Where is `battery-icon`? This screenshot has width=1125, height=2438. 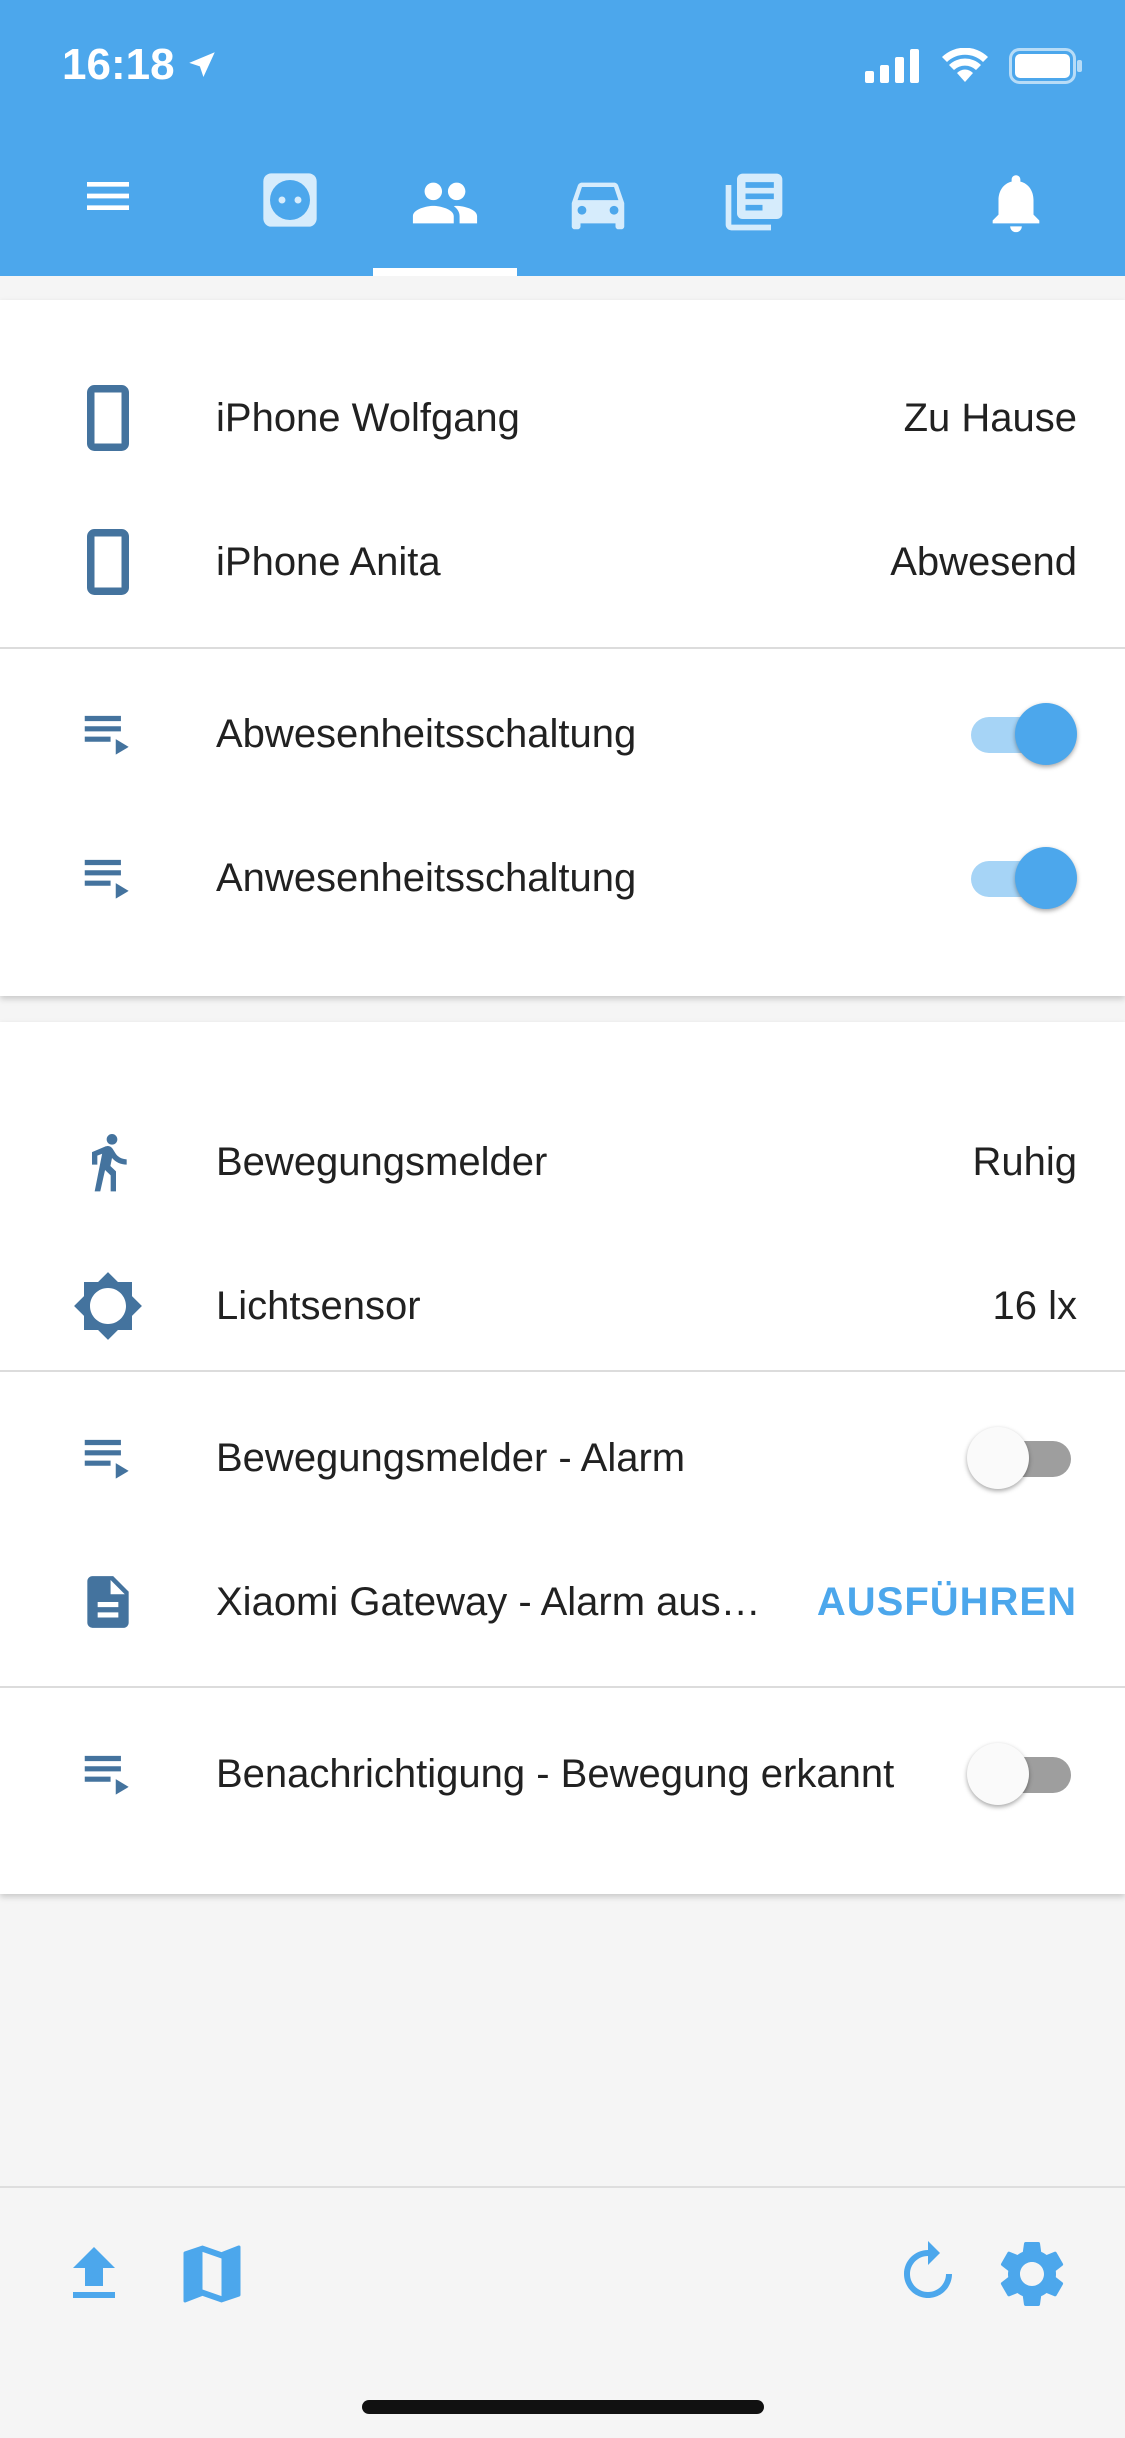 battery-icon is located at coordinates (1045, 66).